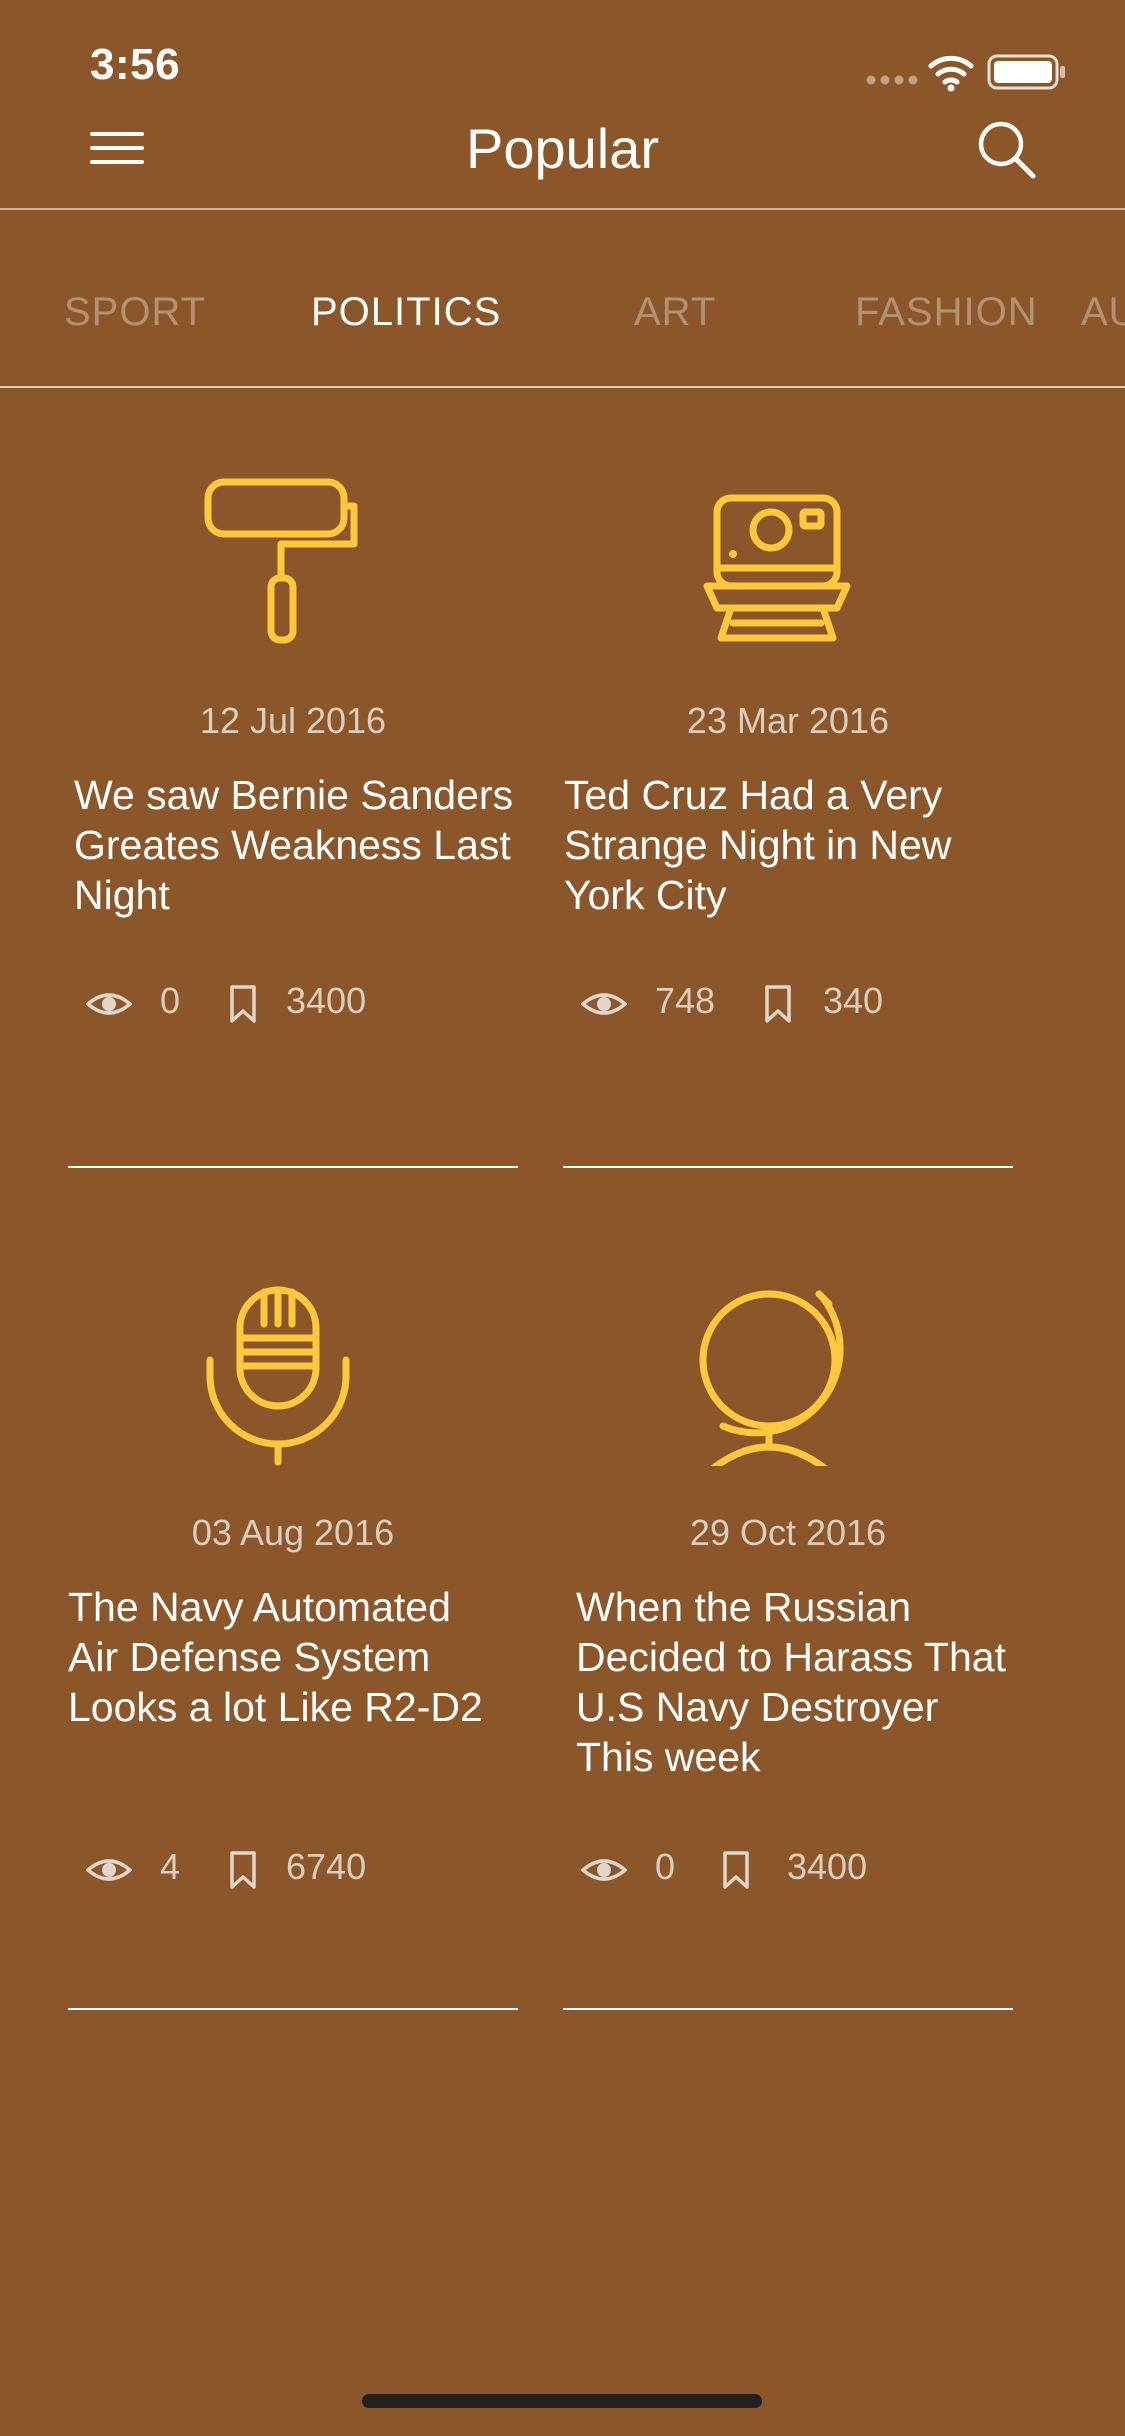 This screenshot has width=1125, height=2436. Describe the element at coordinates (562, 299) in the screenshot. I see `category-tabs: SPORT POLITICS ART FASHION AU` at that location.